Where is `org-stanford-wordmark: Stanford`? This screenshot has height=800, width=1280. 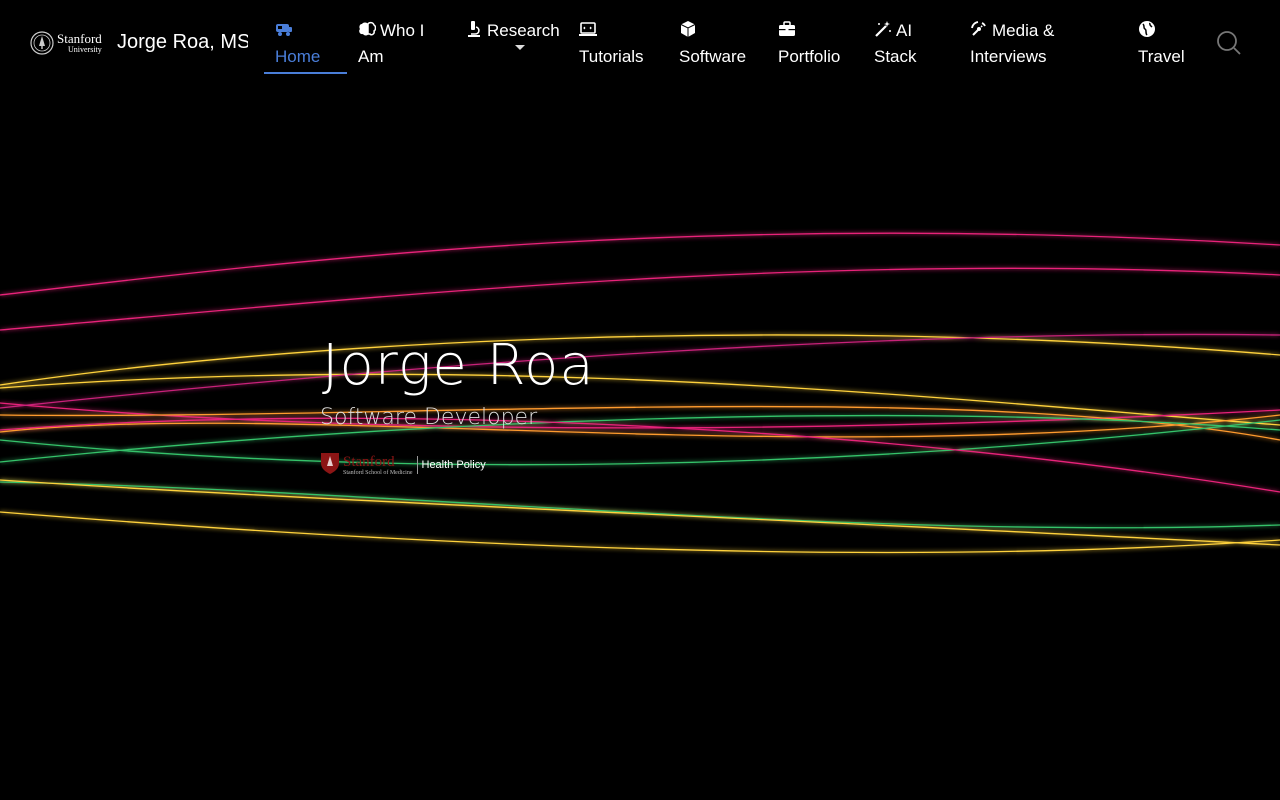
org-stanford-wordmark: Stanford is located at coordinates (369, 461).